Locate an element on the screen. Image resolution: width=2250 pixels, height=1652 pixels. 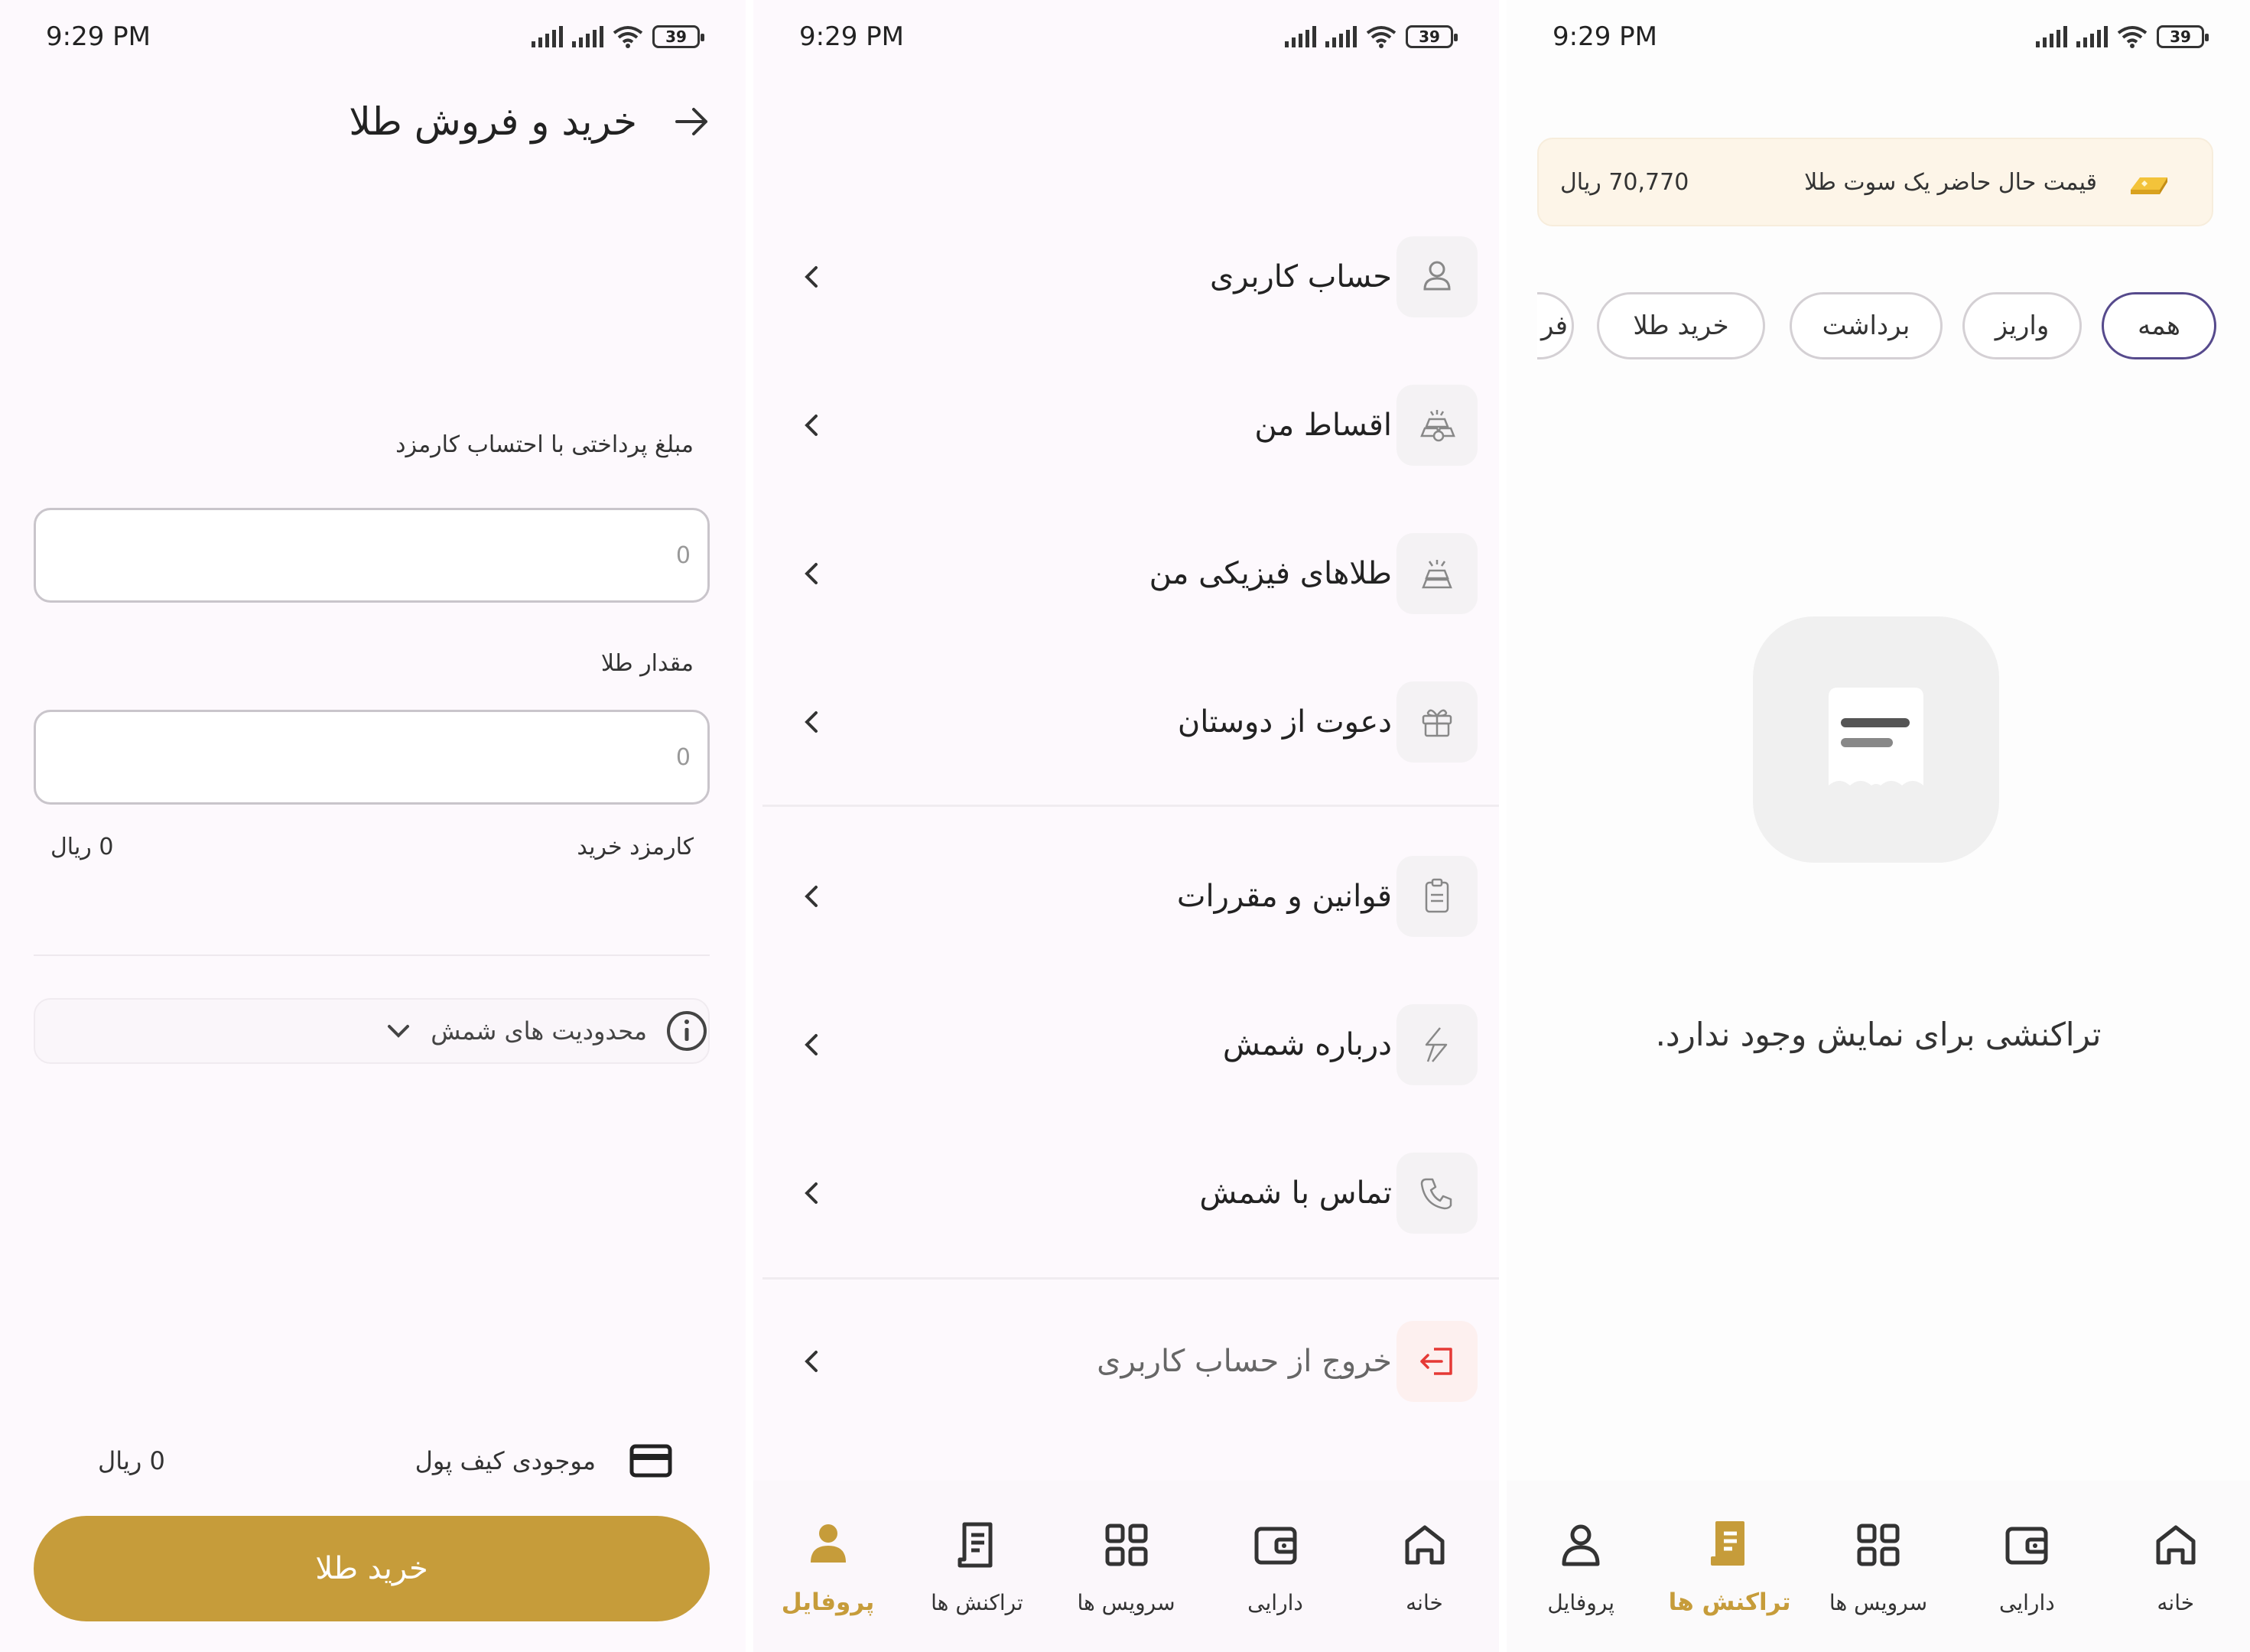
payment-input is located at coordinates (363, 555).